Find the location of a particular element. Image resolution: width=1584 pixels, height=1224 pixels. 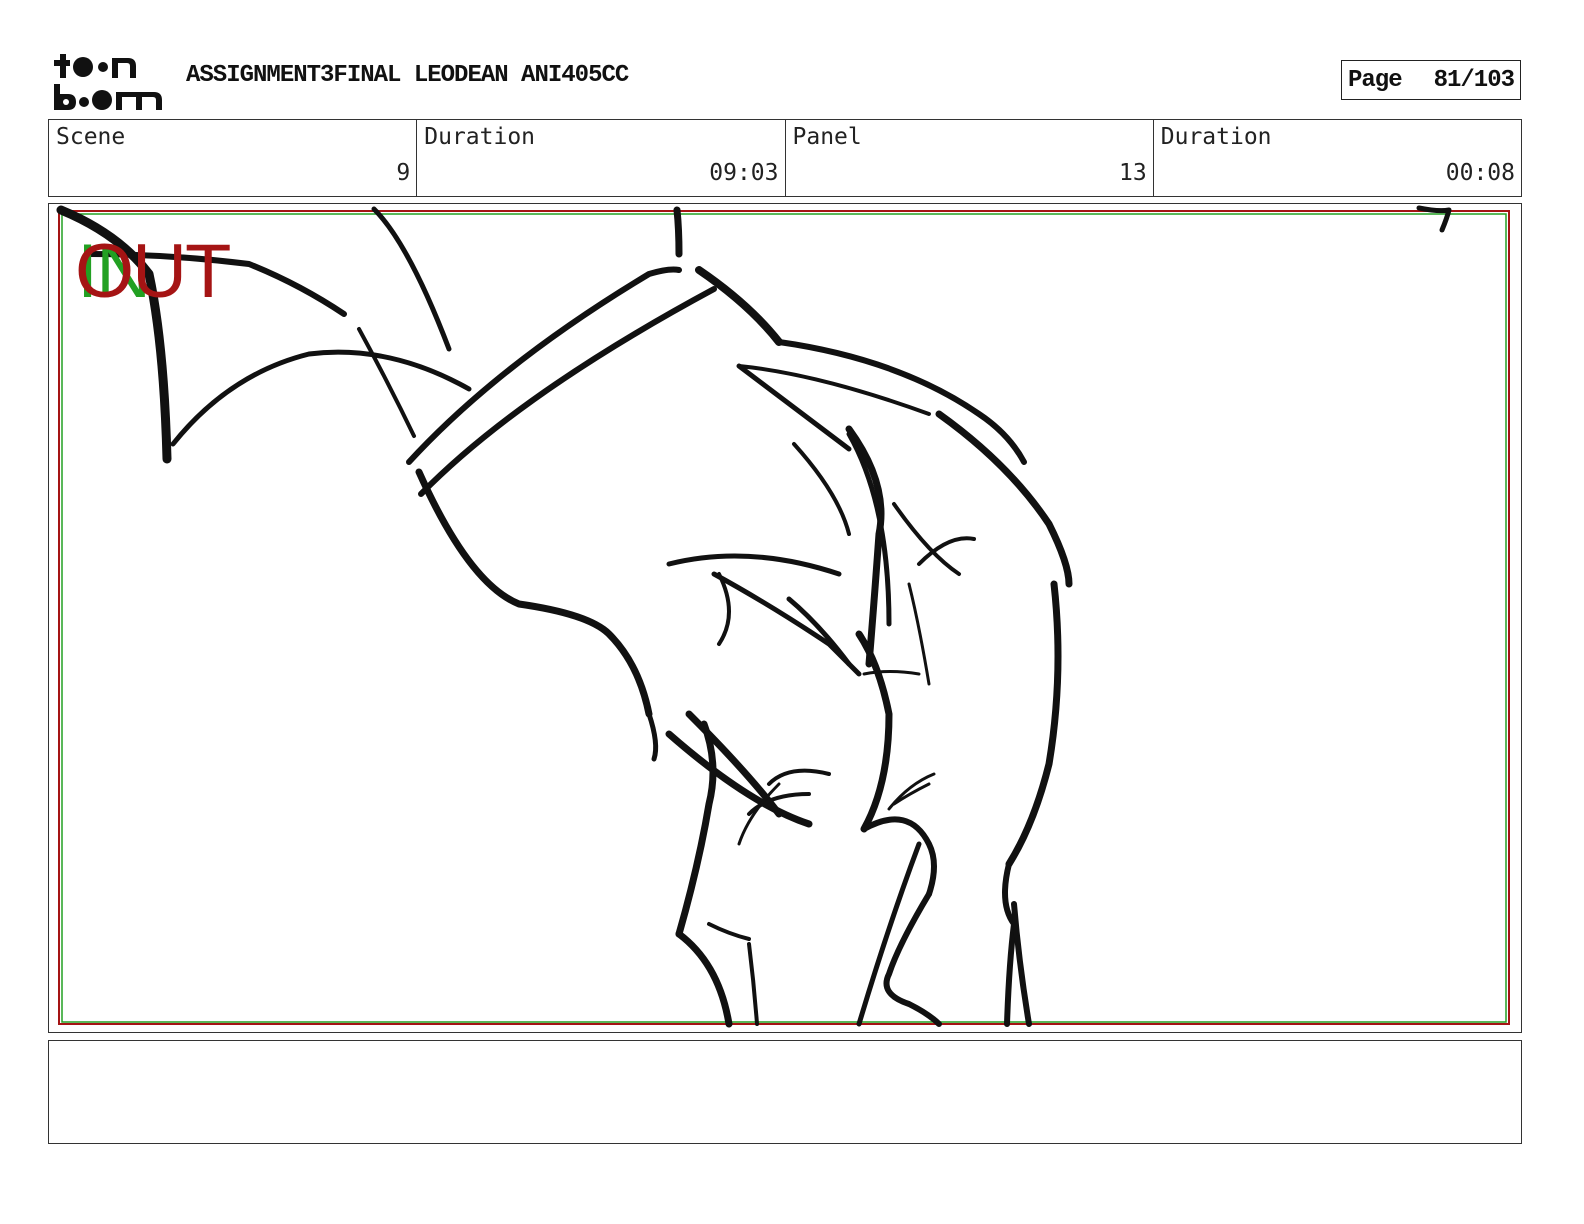

toon-boom-logo is located at coordinates (108, 81).